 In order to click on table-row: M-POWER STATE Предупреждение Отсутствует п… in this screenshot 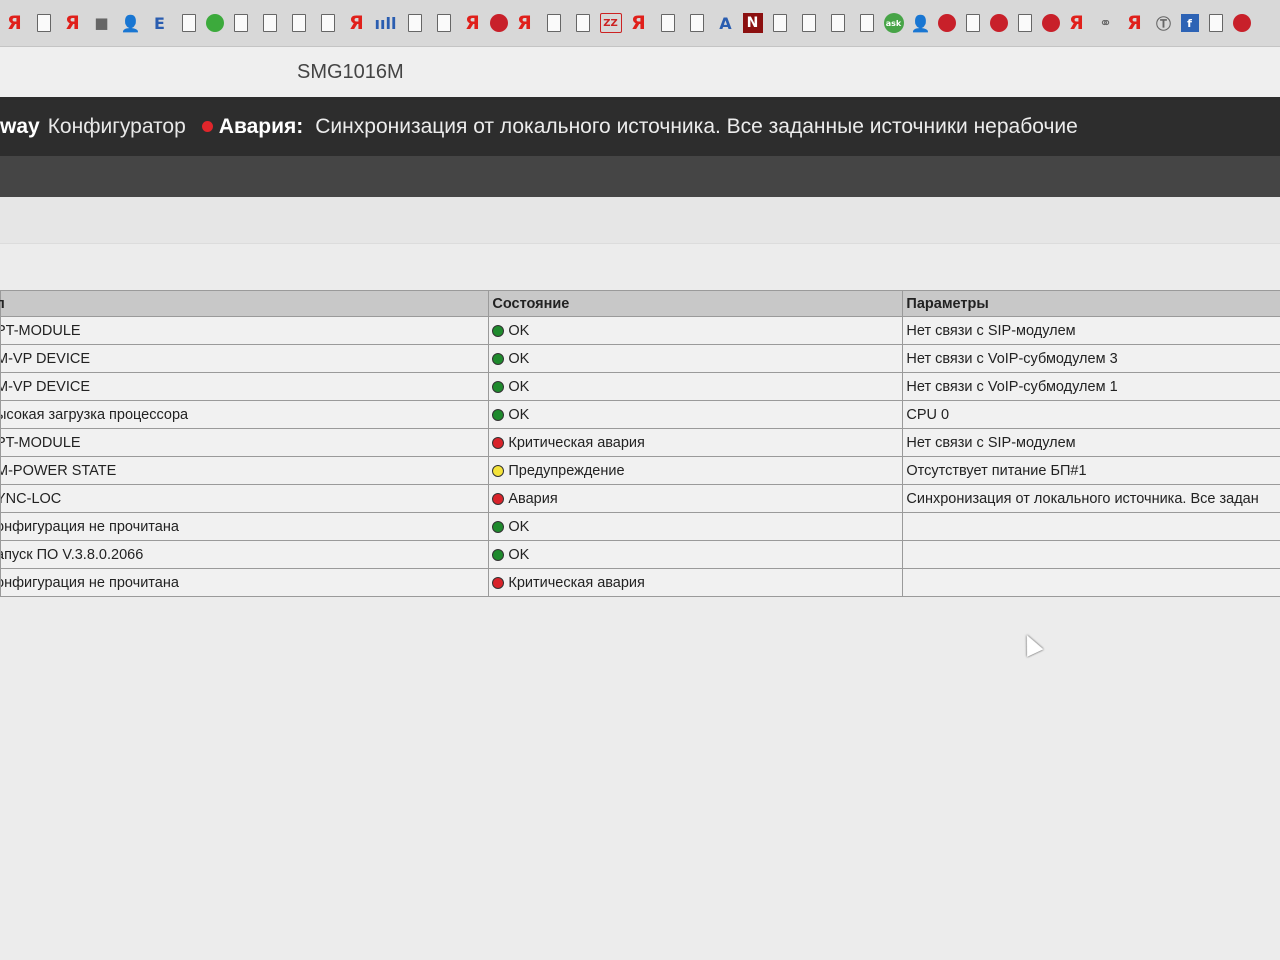, I will do `click(640, 470)`.